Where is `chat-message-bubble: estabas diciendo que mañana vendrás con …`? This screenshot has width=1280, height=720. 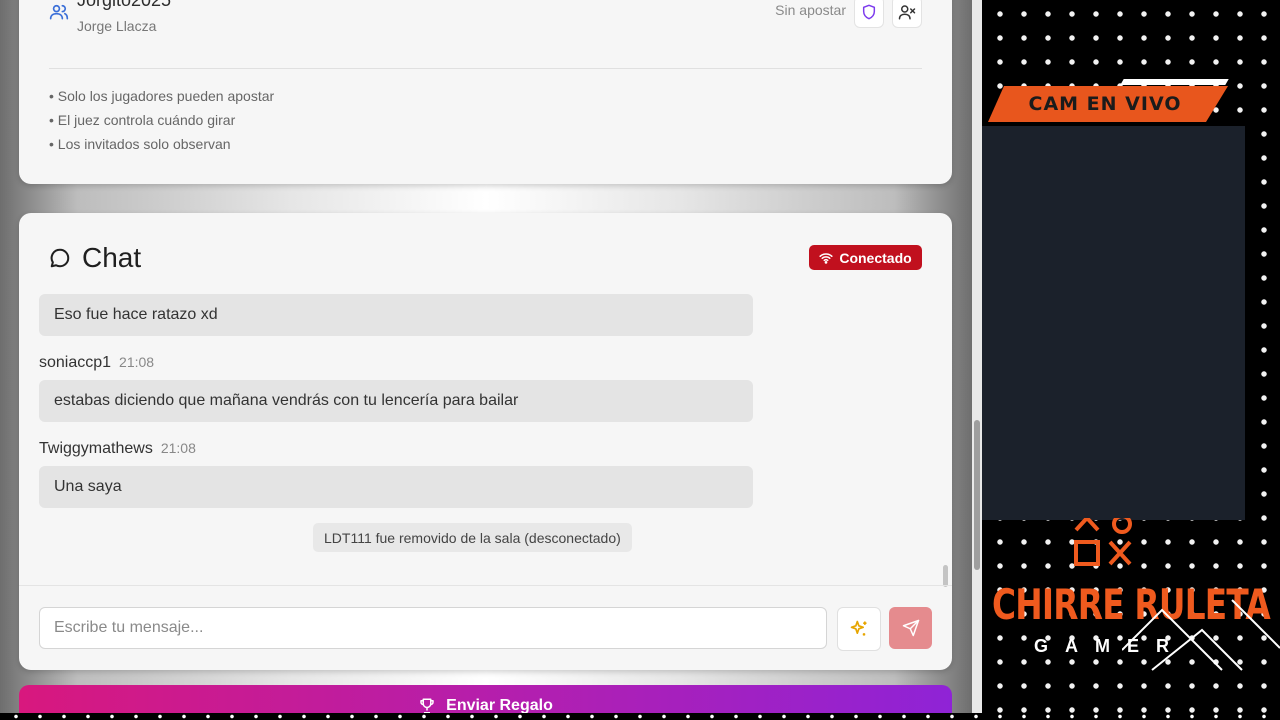
chat-message-bubble: estabas diciendo que mañana vendrás con … is located at coordinates (396, 401).